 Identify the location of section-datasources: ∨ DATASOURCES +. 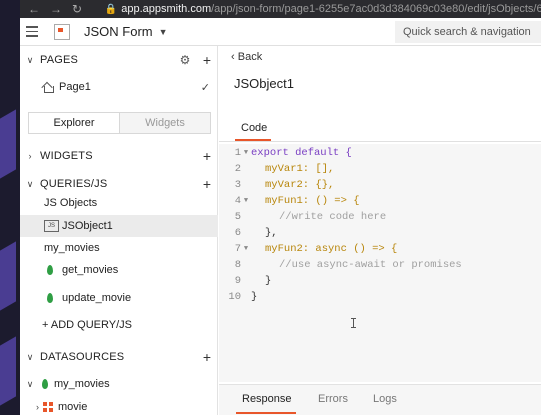
(119, 357).